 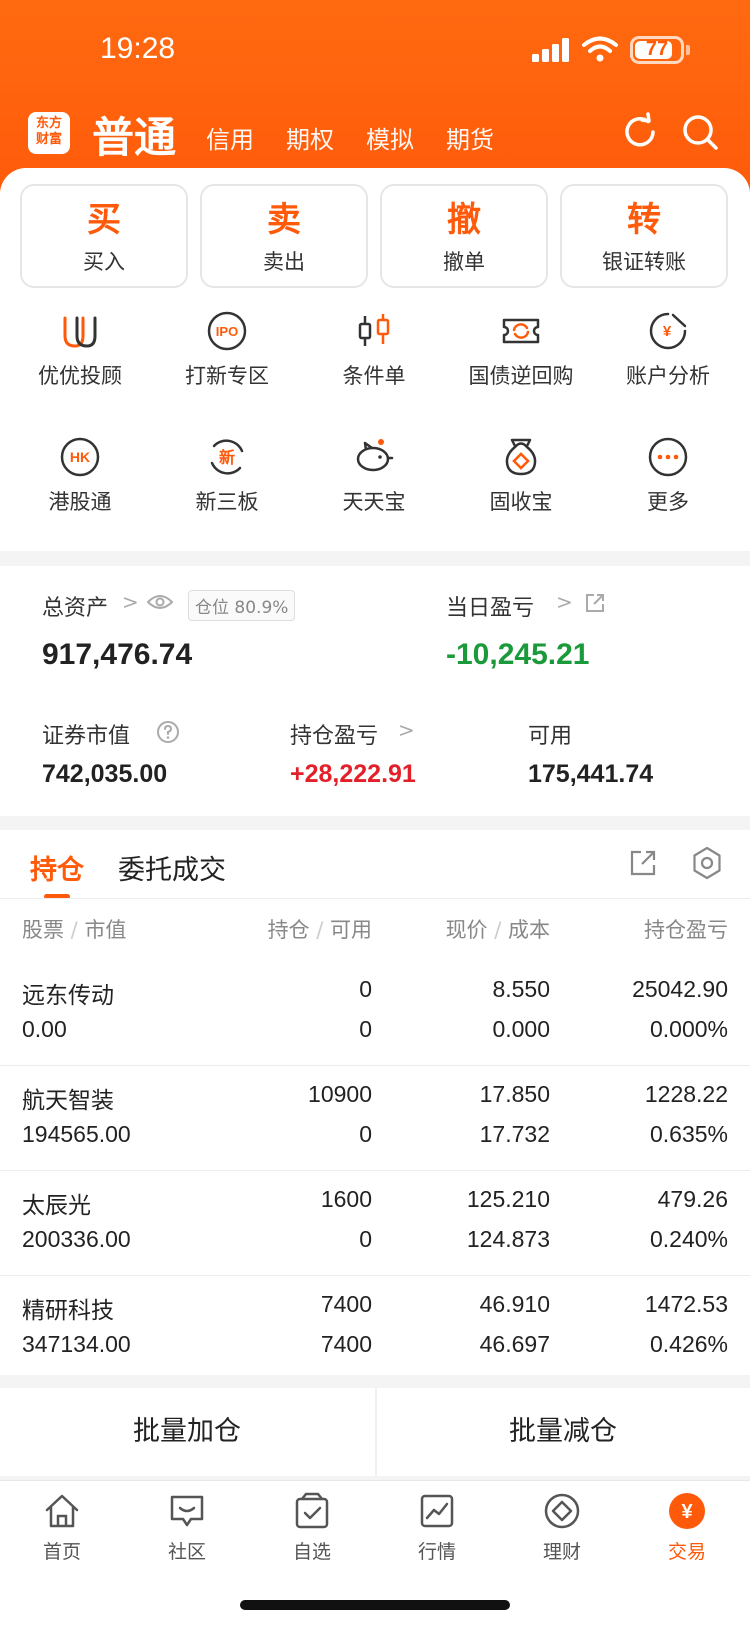 What do you see at coordinates (643, 863) in the screenshot?
I see `share-icon` at bounding box center [643, 863].